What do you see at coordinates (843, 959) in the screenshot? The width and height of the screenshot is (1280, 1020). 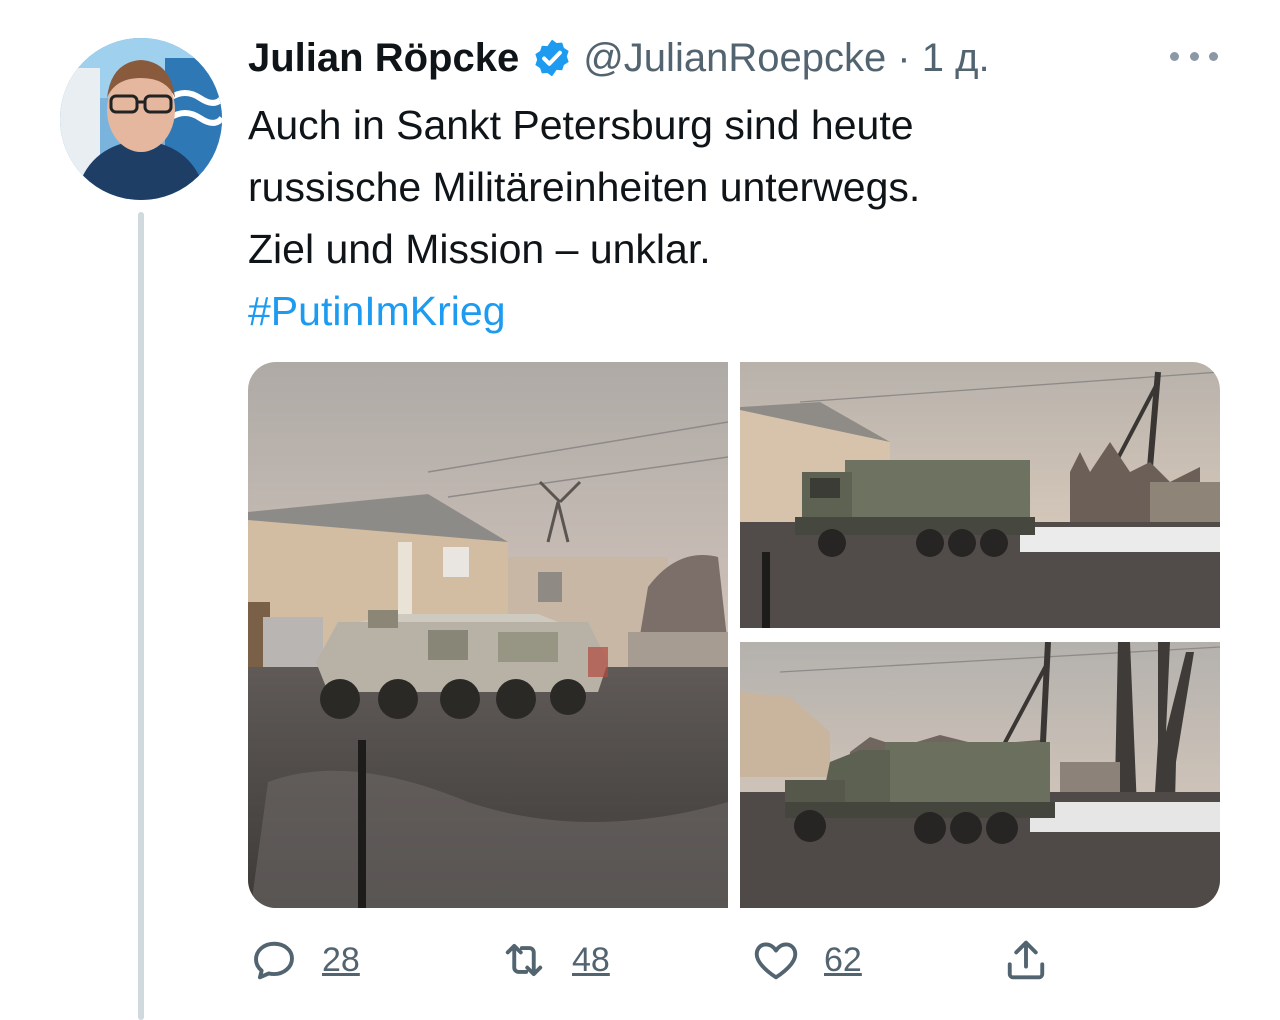 I see `like-count: 62` at bounding box center [843, 959].